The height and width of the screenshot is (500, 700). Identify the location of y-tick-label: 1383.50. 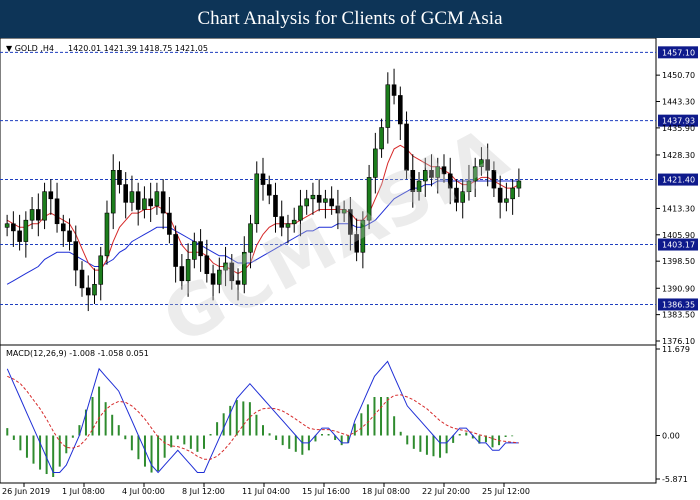
(678, 315).